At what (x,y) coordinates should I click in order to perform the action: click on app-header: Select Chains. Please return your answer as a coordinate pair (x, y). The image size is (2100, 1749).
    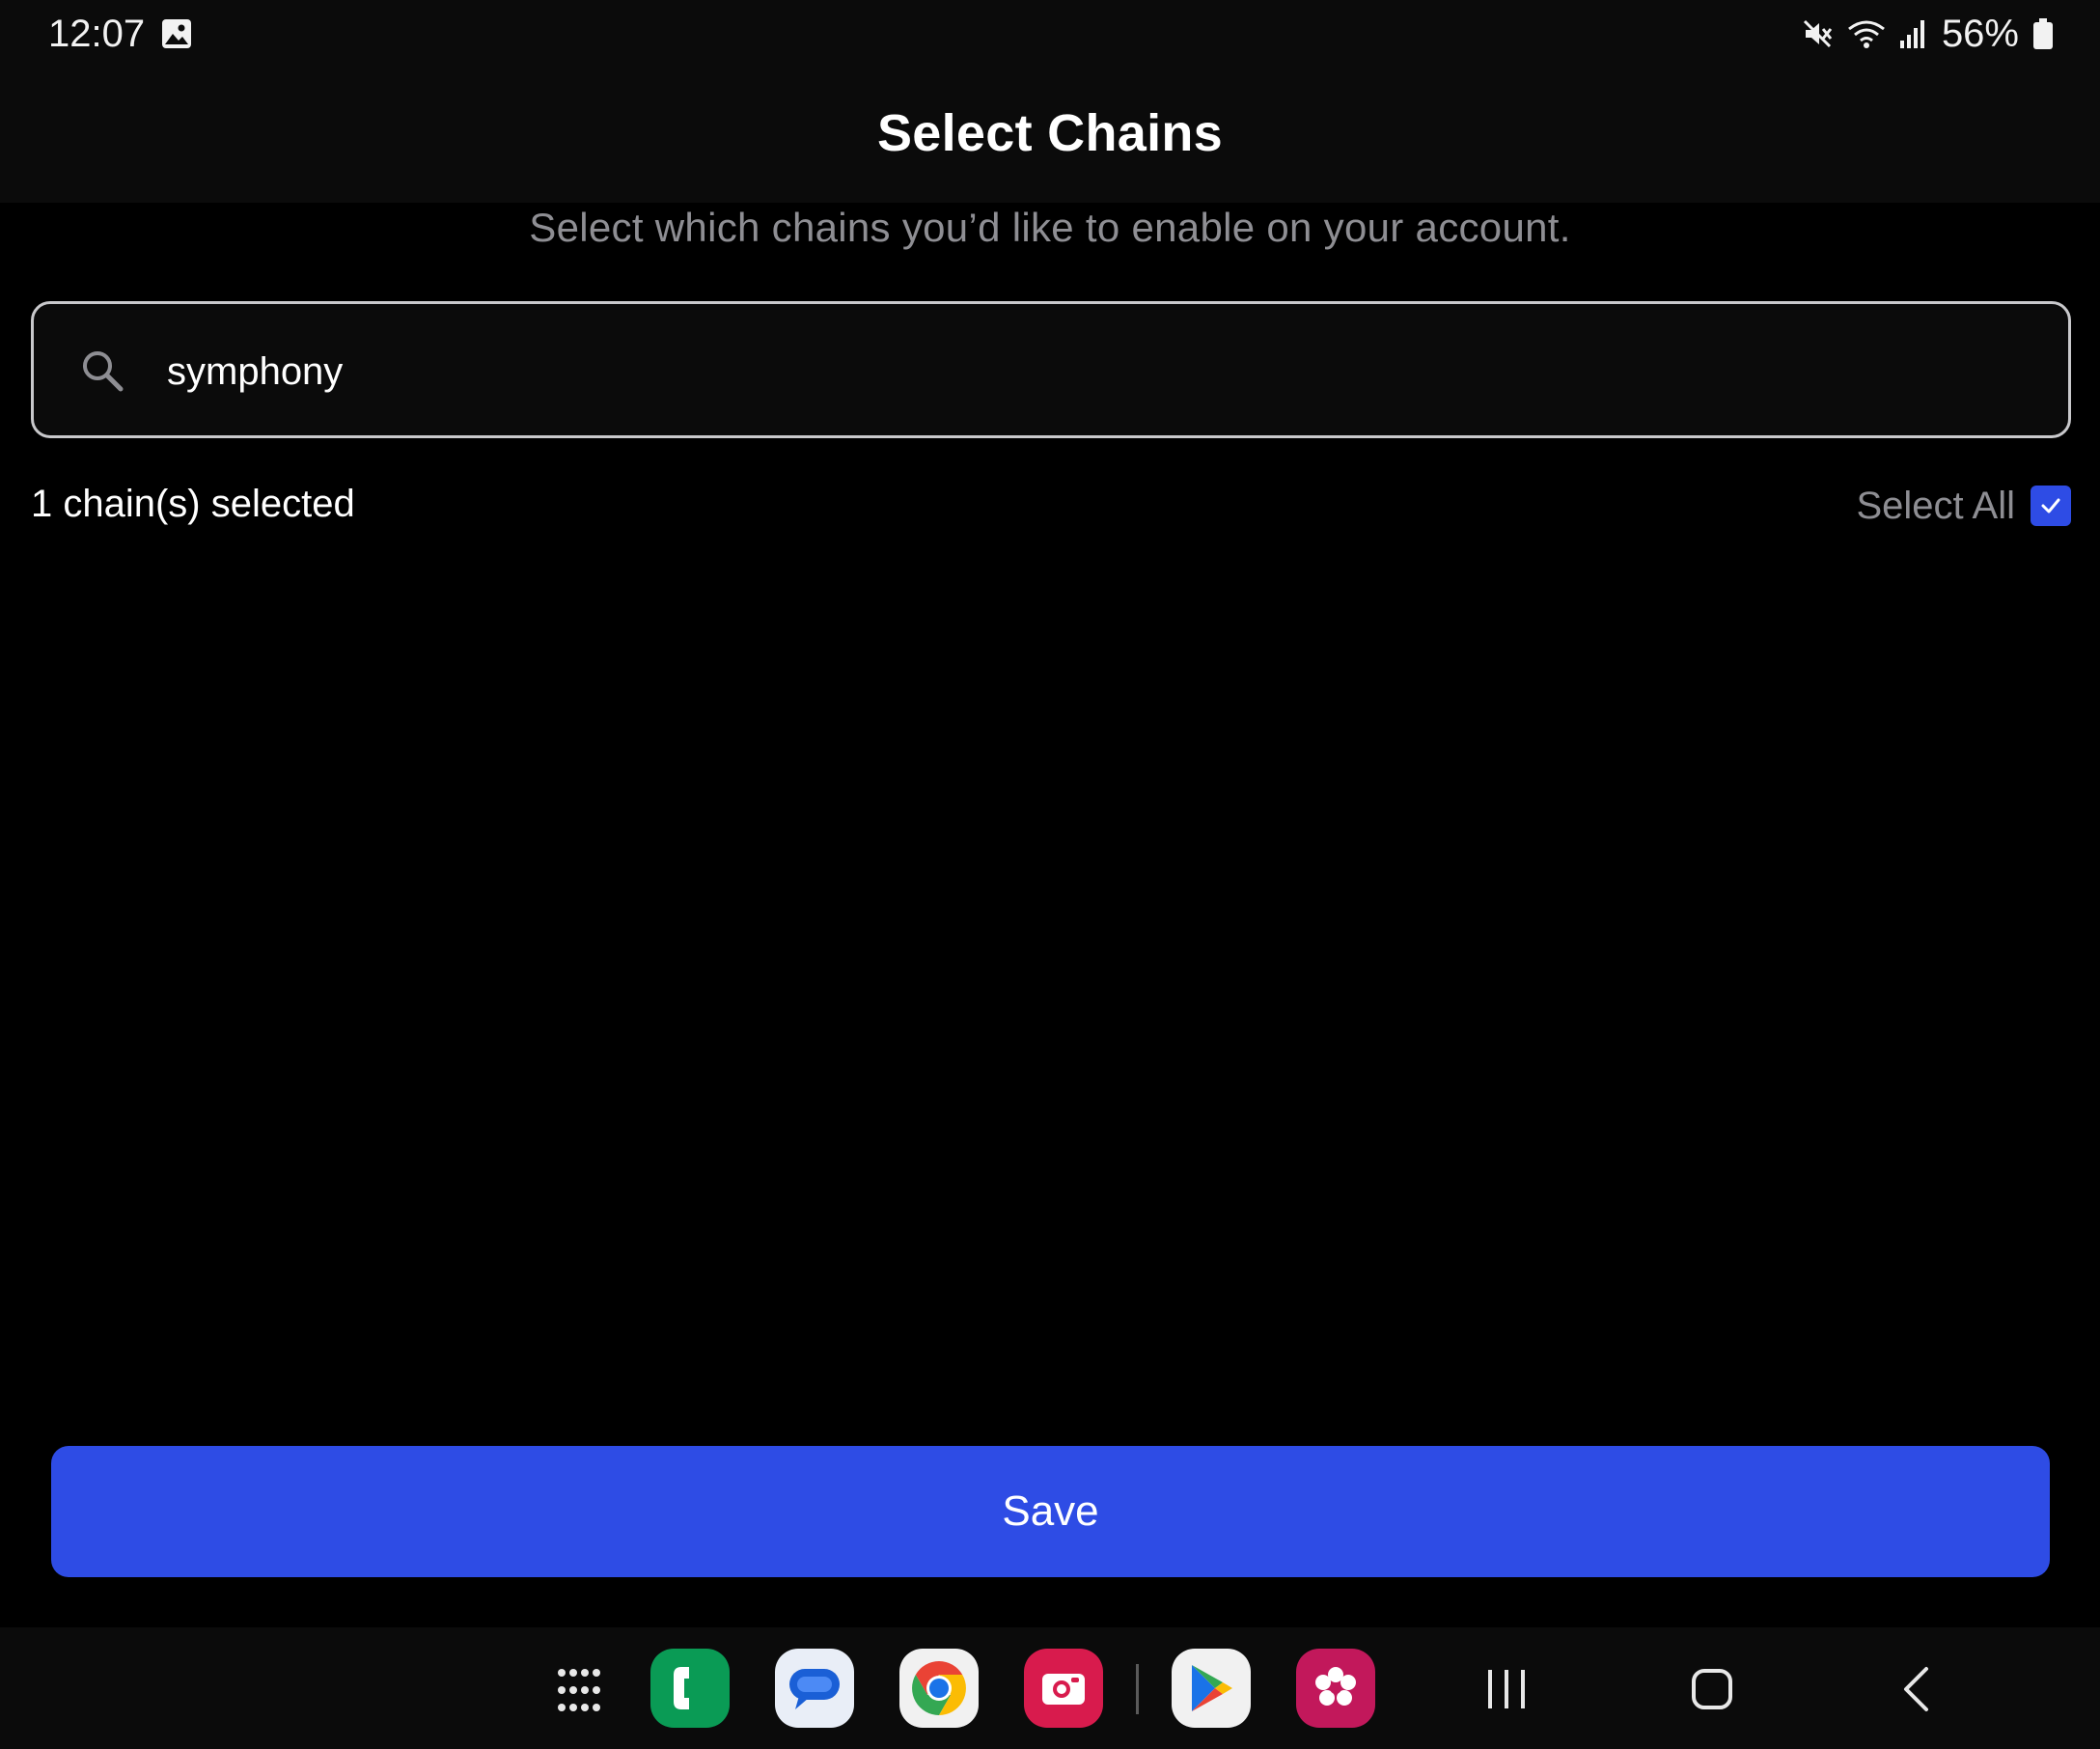
    Looking at the image, I should click on (1050, 135).